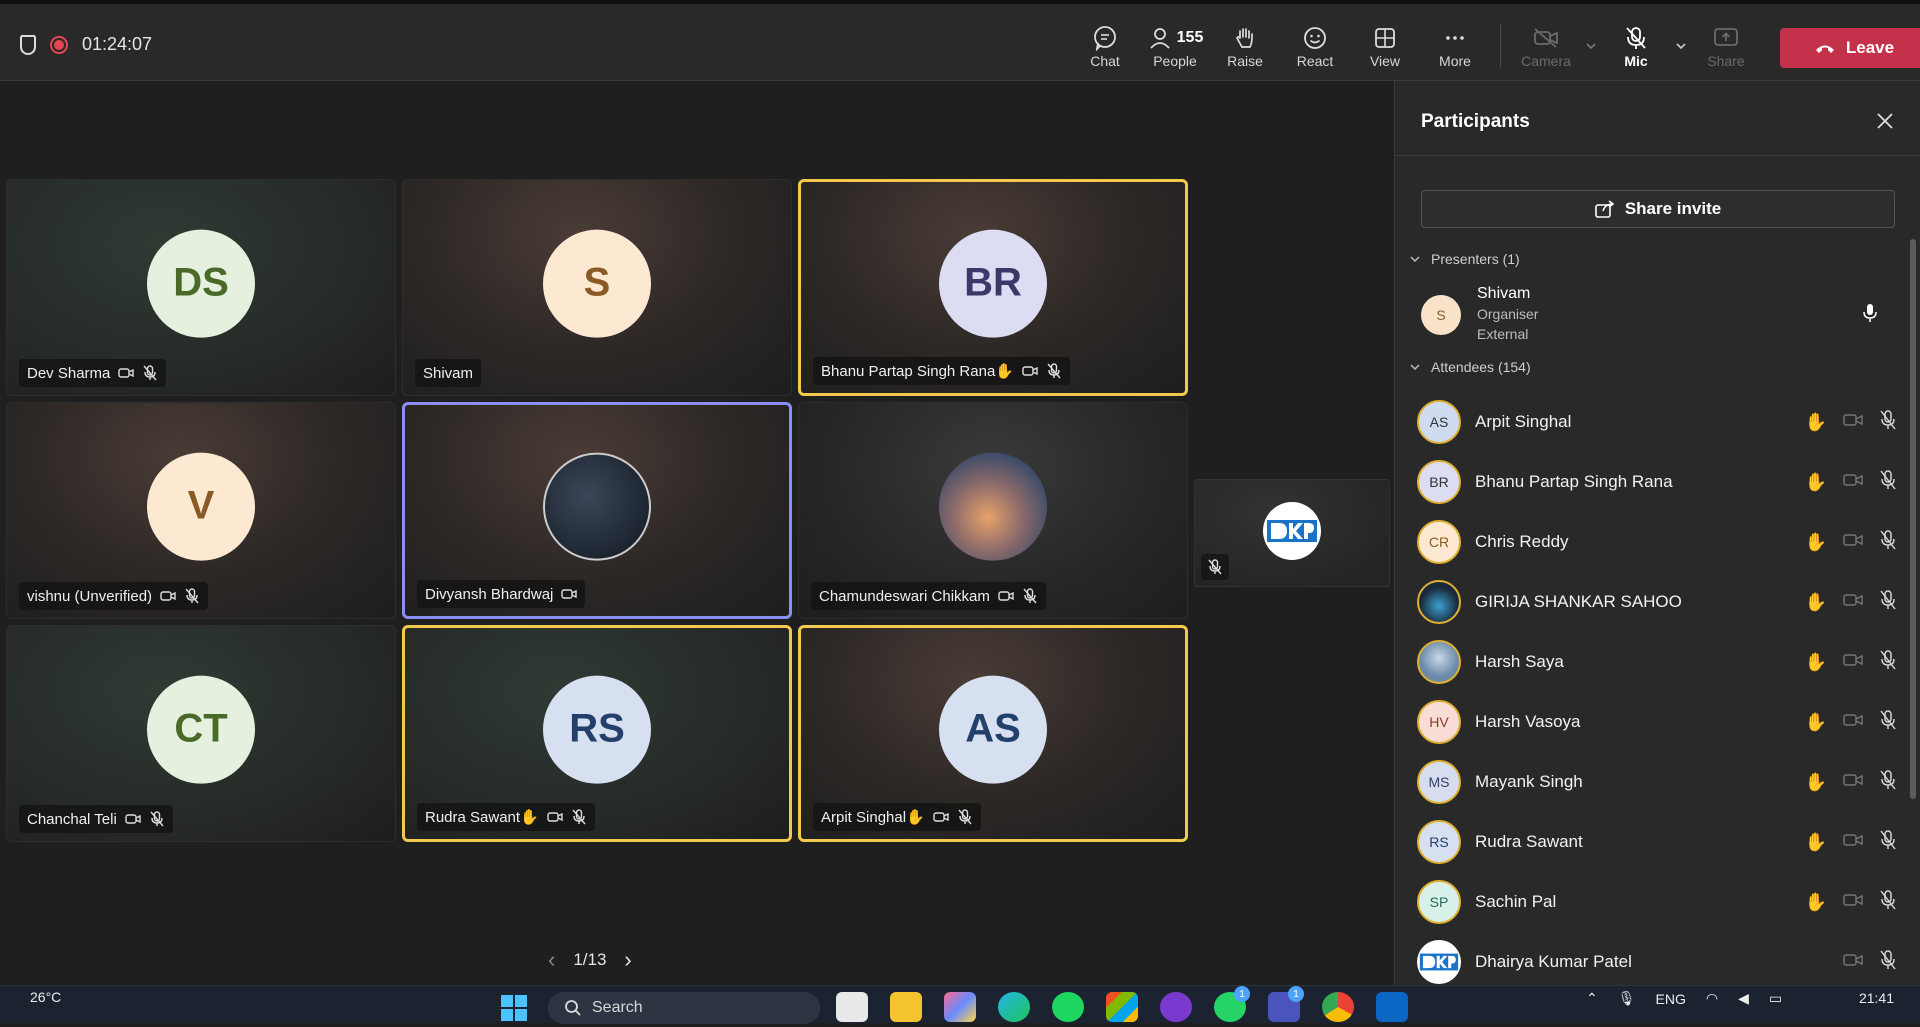 The image size is (1920, 1027). Describe the element at coordinates (1385, 61) in the screenshot. I see `view-label: View` at that location.